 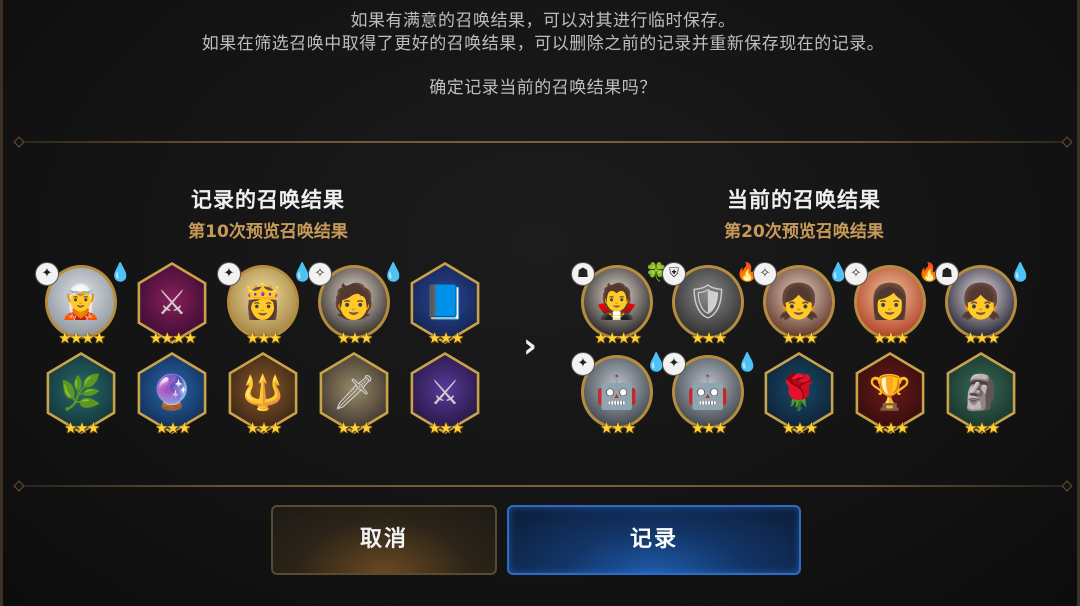 I want to click on chevron-right-icon: ›, so click(x=530, y=346).